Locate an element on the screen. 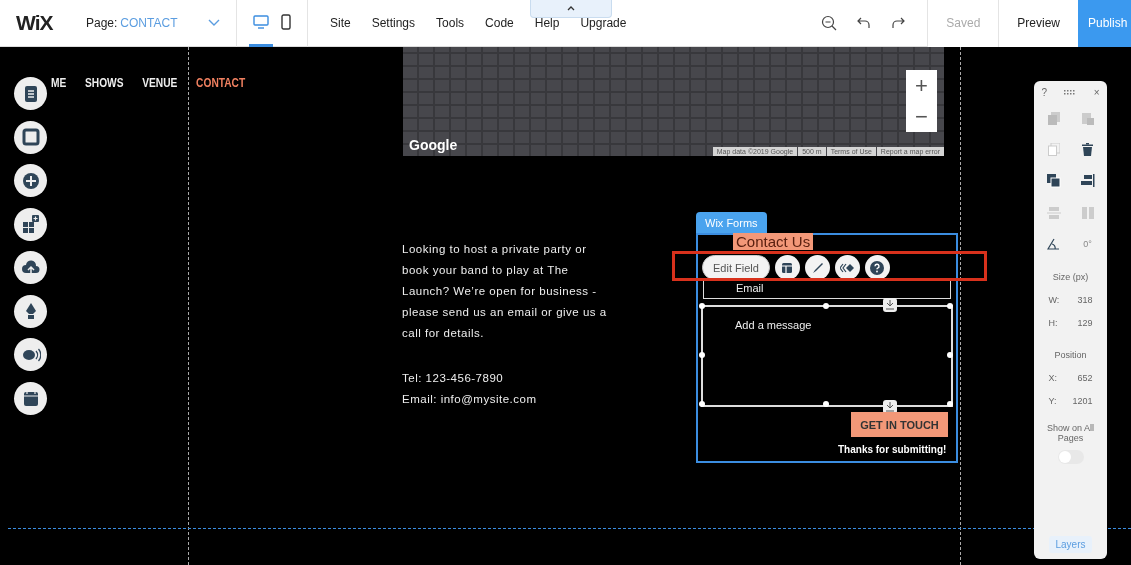 This screenshot has height=565, width=1131. brush-button is located at coordinates (817, 267).